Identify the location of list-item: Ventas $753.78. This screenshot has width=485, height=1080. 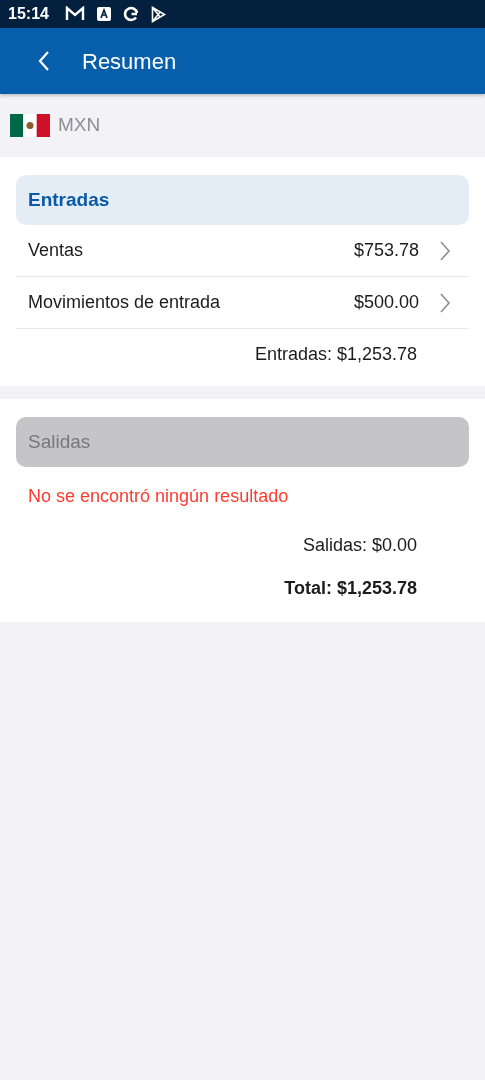
(242, 251).